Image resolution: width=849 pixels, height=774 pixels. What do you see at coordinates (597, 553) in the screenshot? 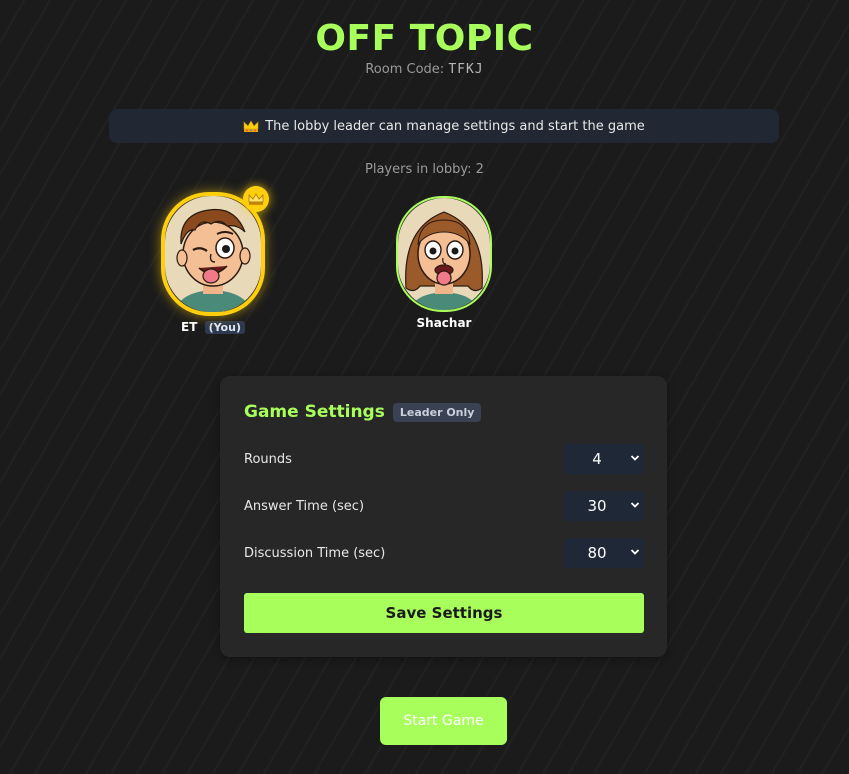
I see `select-value: 80` at bounding box center [597, 553].